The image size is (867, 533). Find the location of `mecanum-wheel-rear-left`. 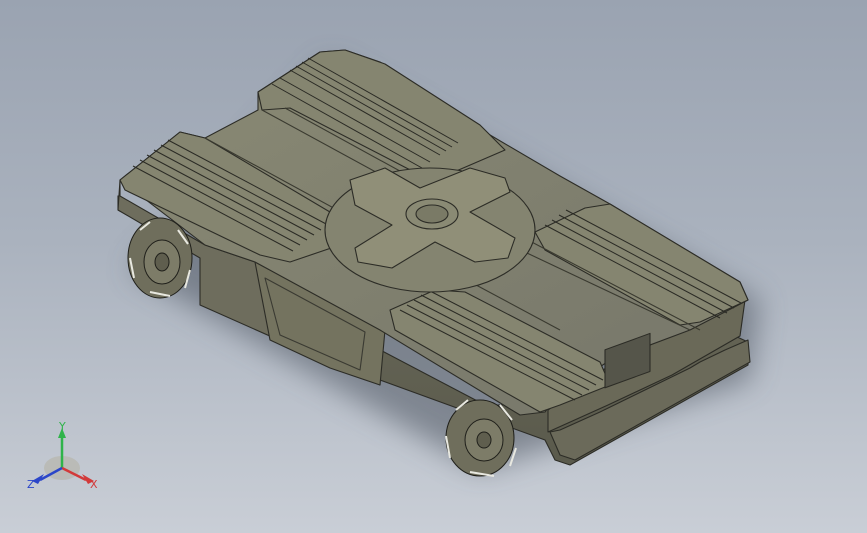

mecanum-wheel-rear-left is located at coordinates (481, 438).